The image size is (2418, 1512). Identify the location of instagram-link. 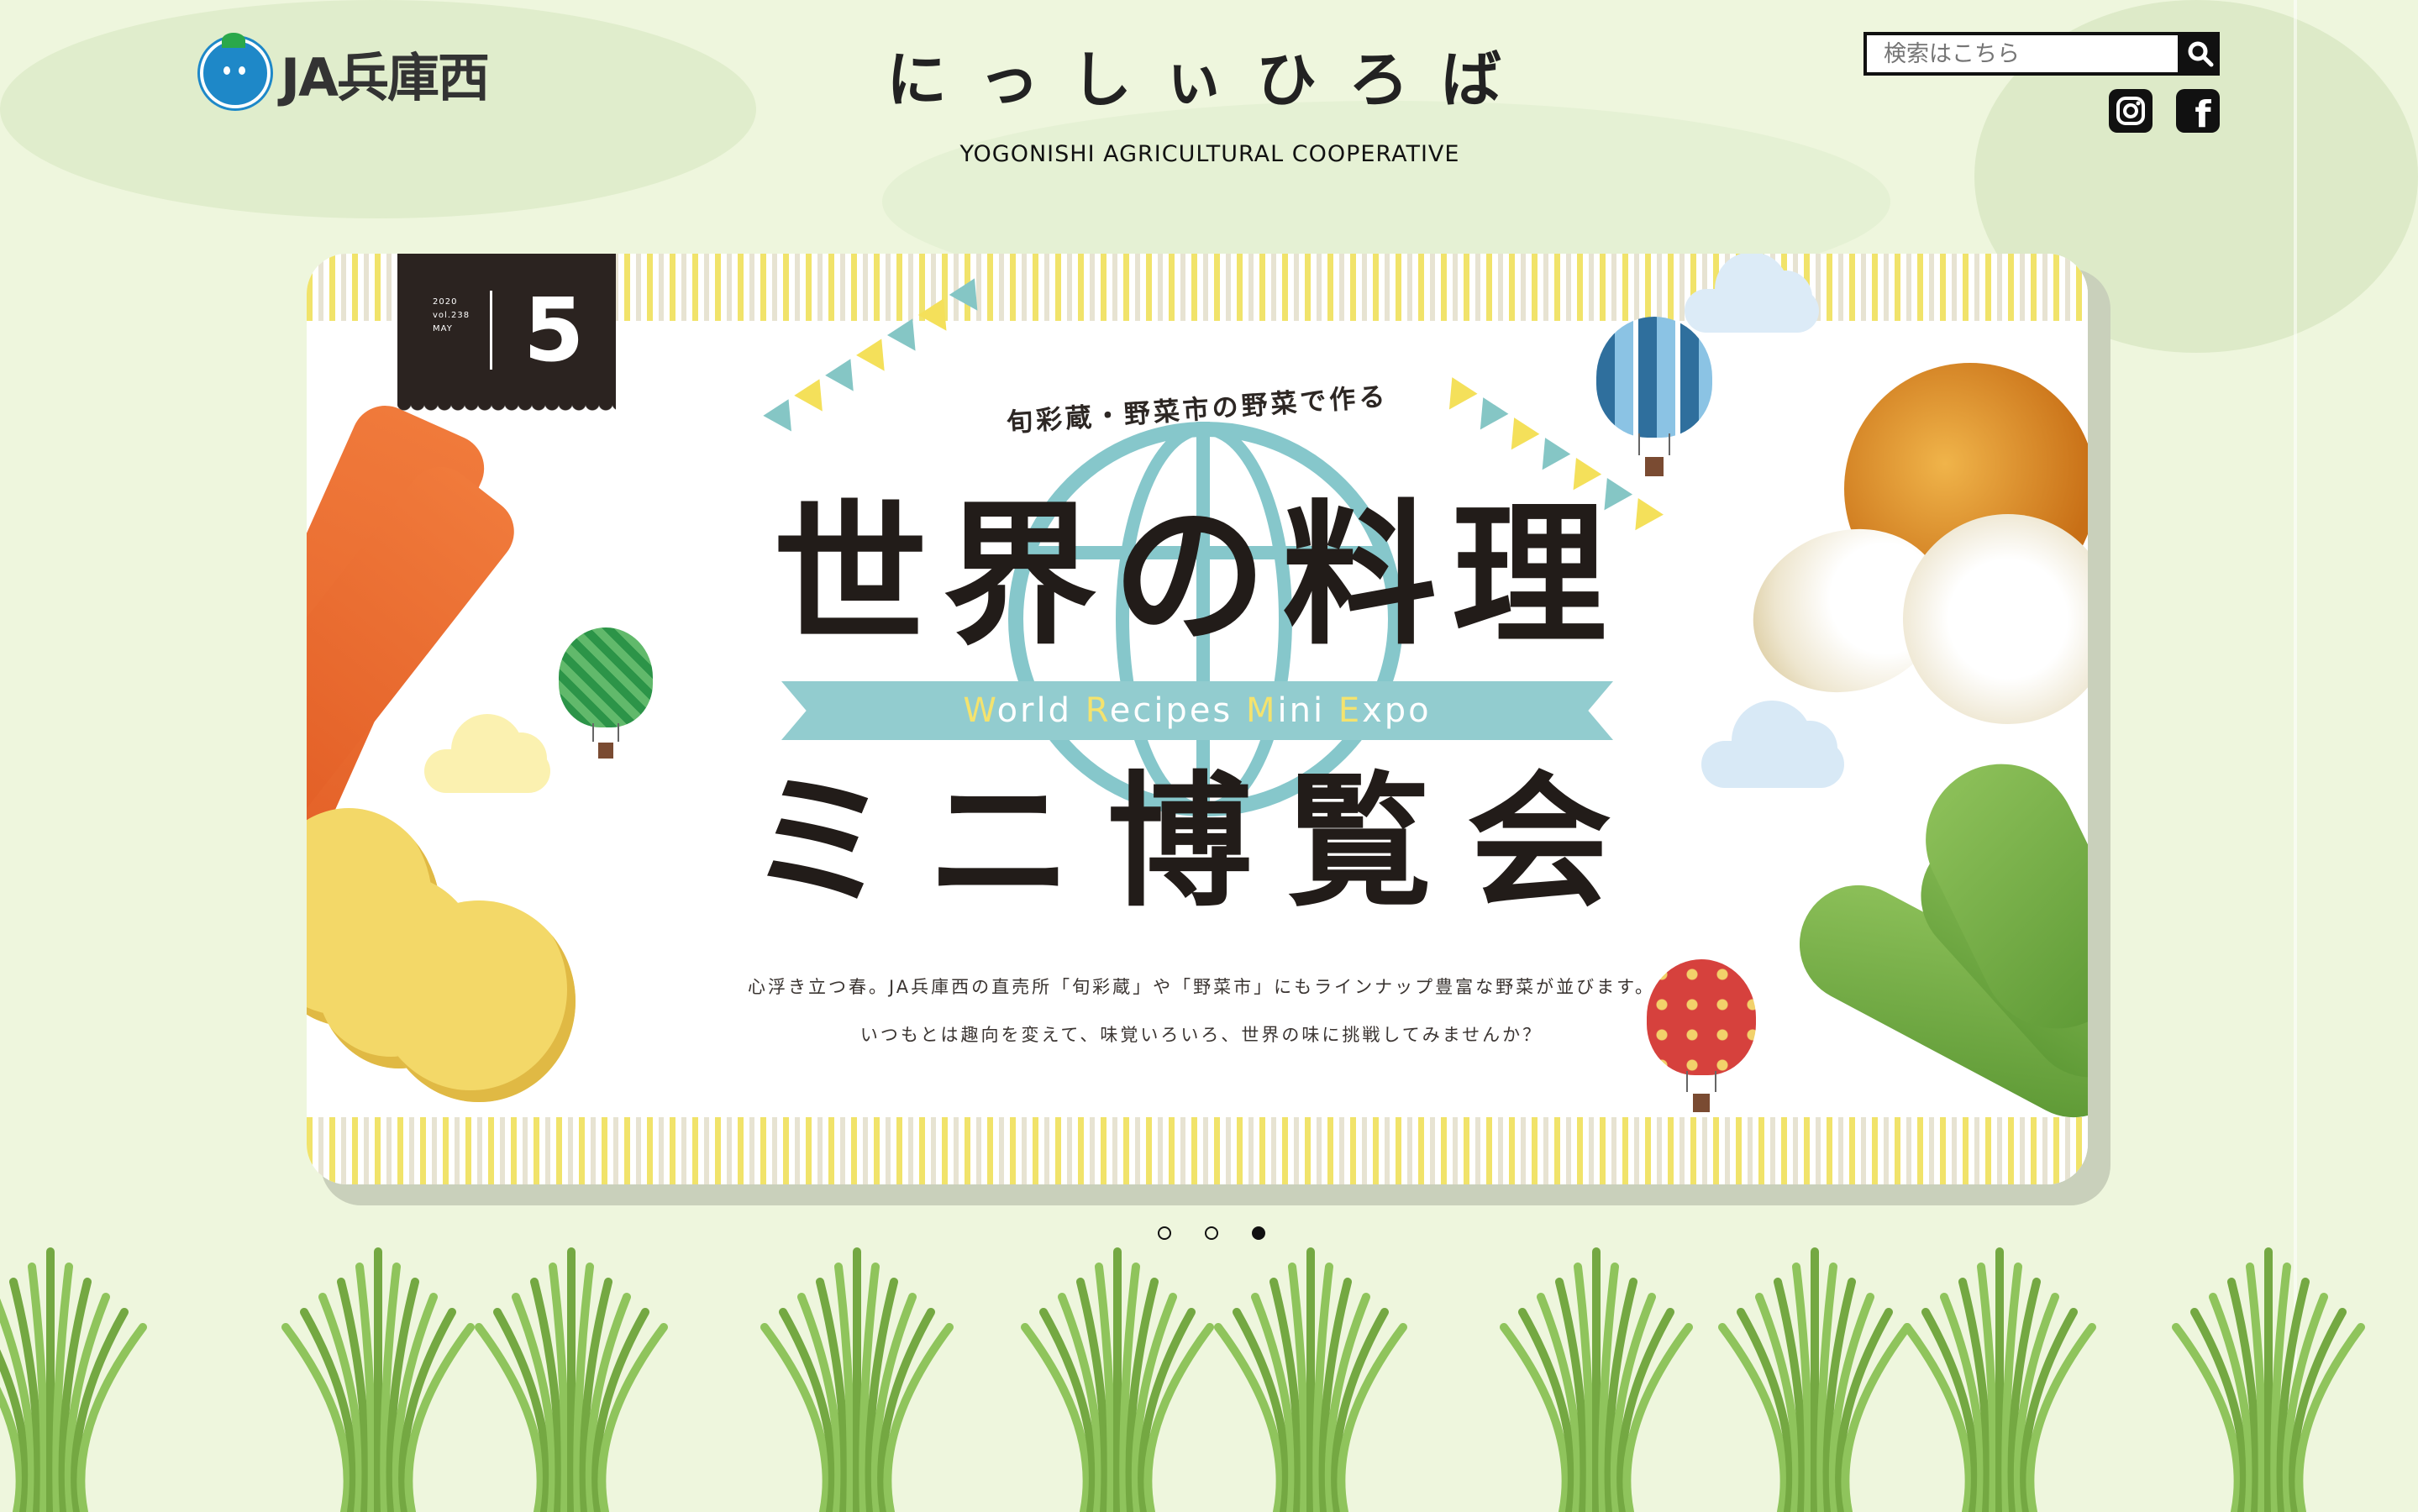
(2131, 111).